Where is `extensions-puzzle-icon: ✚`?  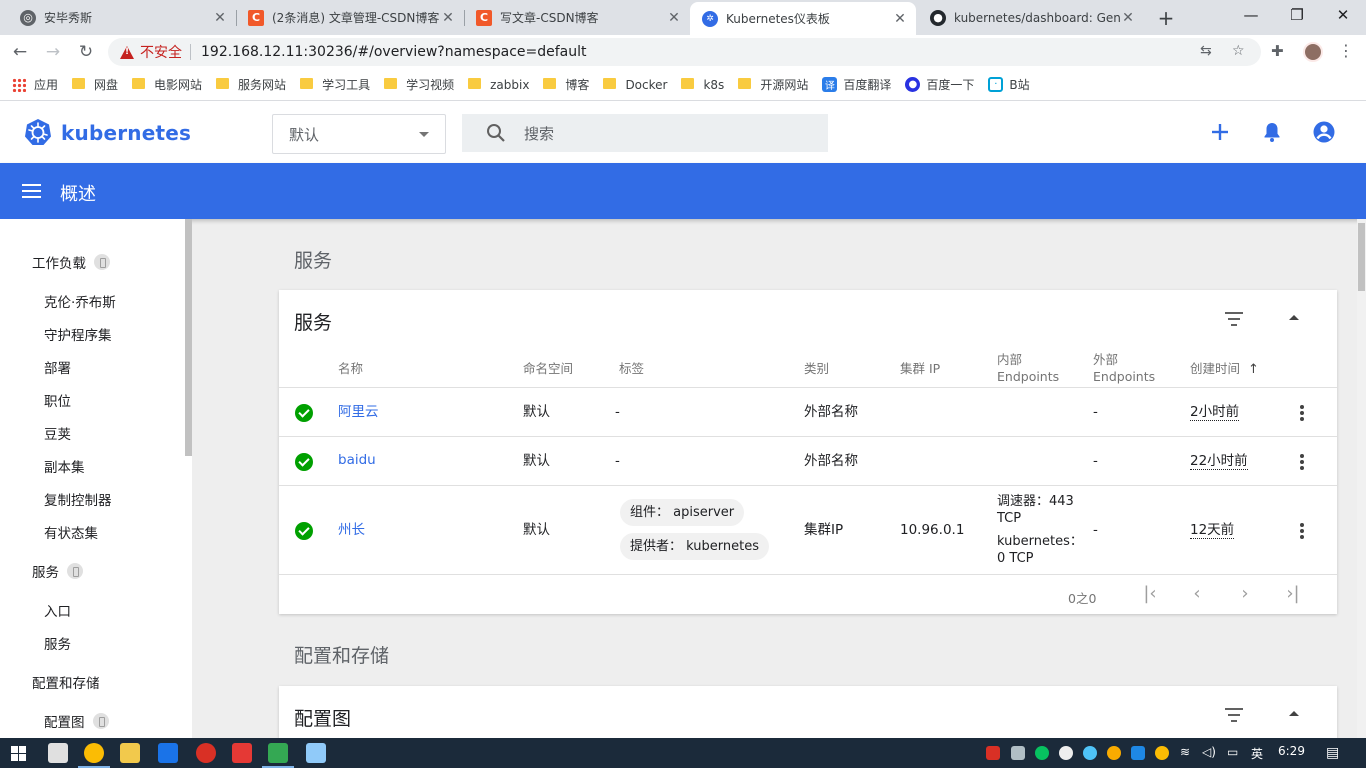 extensions-puzzle-icon: ✚ is located at coordinates (1277, 51).